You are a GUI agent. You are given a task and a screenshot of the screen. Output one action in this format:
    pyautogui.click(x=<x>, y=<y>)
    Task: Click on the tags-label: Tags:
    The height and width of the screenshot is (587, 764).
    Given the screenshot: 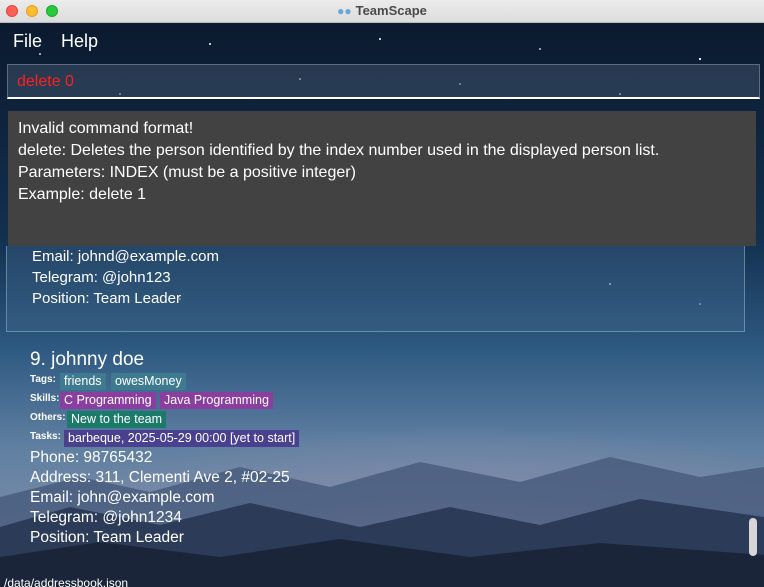 What is the action you would take?
    pyautogui.click(x=43, y=379)
    